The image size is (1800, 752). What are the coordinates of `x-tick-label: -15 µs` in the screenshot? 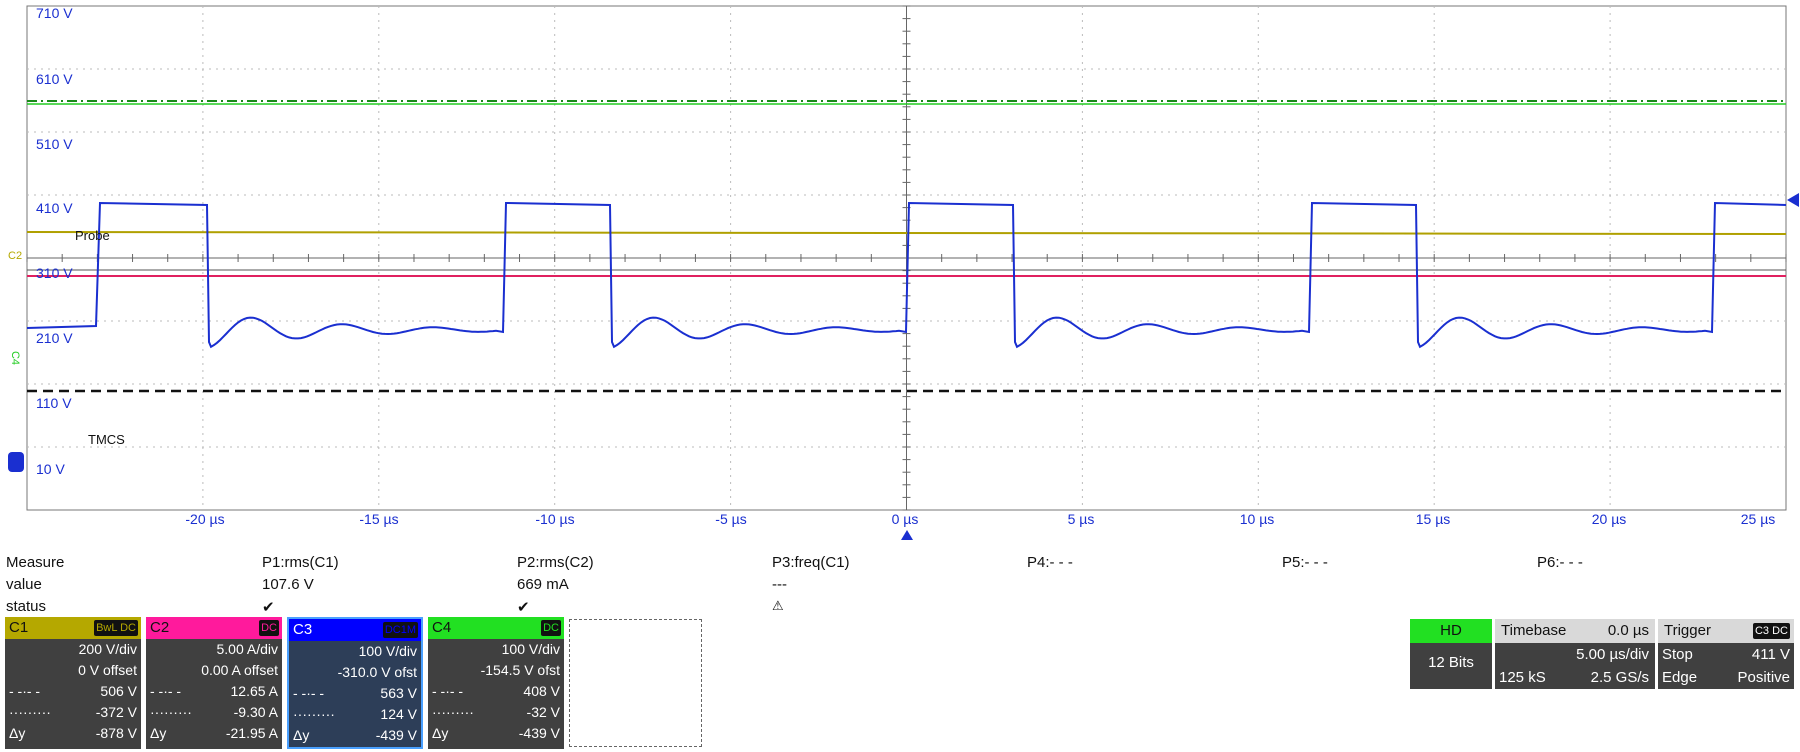 It's located at (378, 519).